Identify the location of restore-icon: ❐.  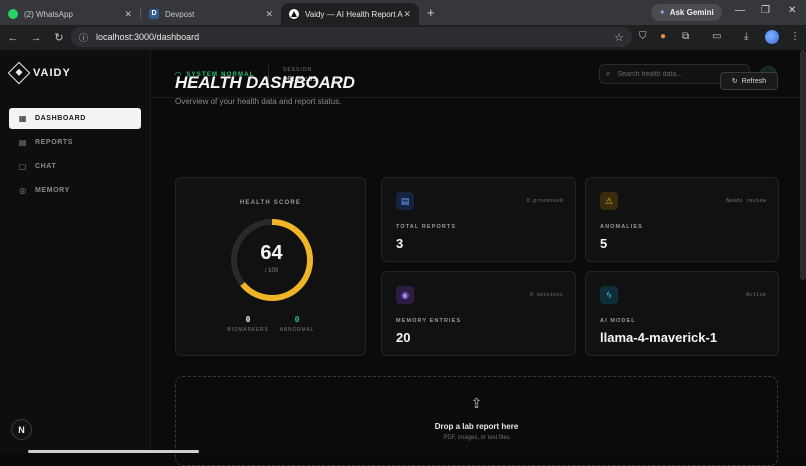
(765, 10).